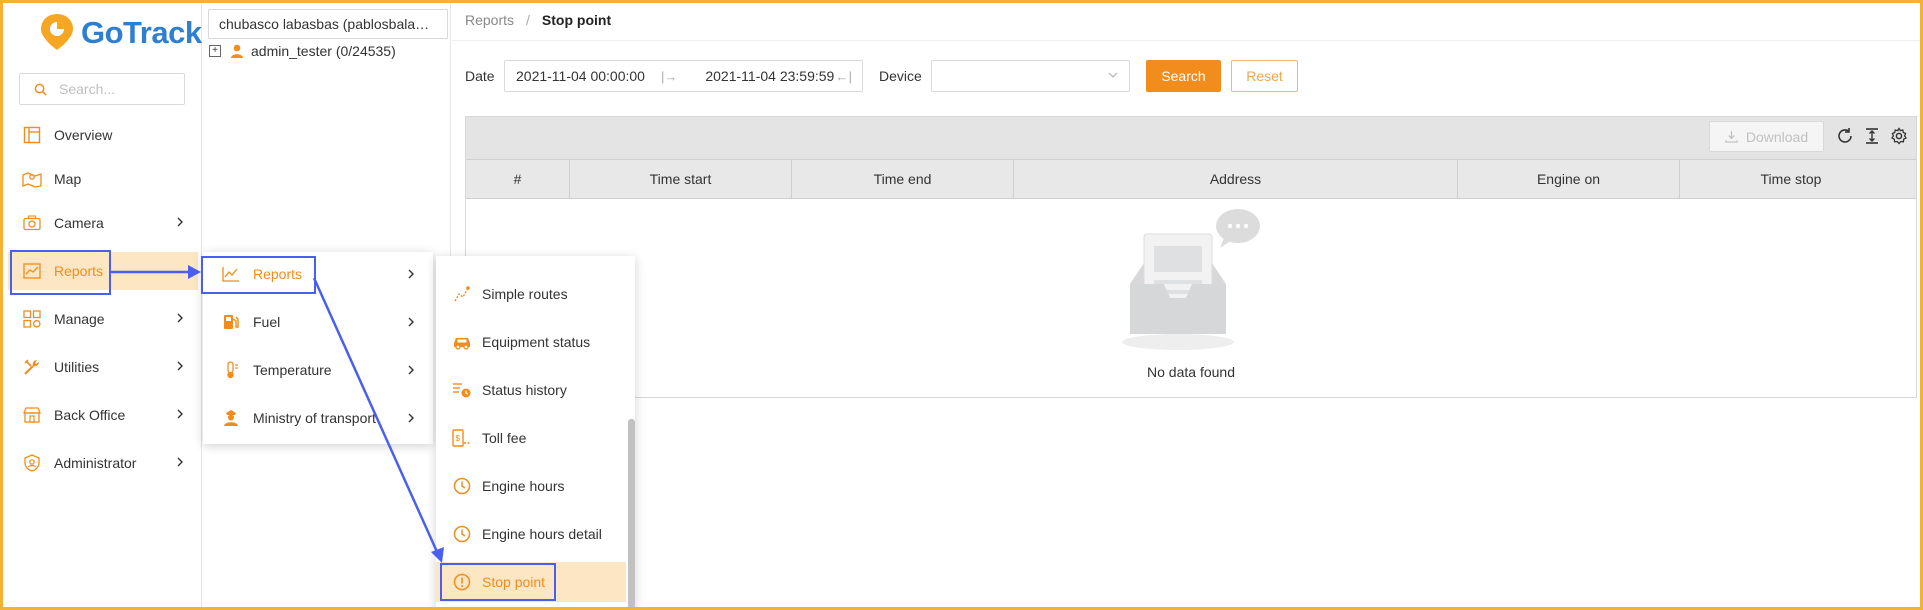 This screenshot has height=610, width=1923. What do you see at coordinates (103, 319) in the screenshot?
I see `sidebar-item-manage: Manage` at bounding box center [103, 319].